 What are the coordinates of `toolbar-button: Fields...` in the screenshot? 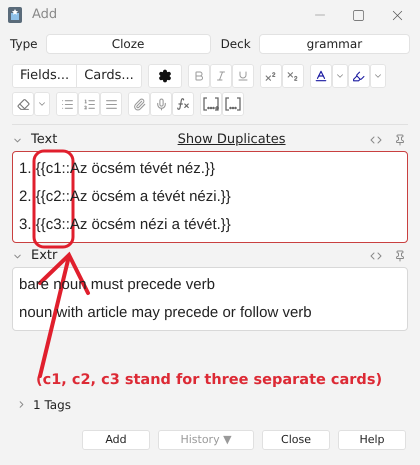 It's located at (45, 76).